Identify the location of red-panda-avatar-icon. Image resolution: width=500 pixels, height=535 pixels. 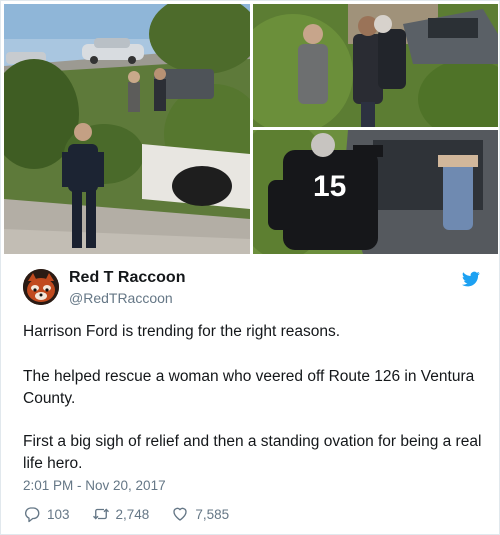
(41, 287).